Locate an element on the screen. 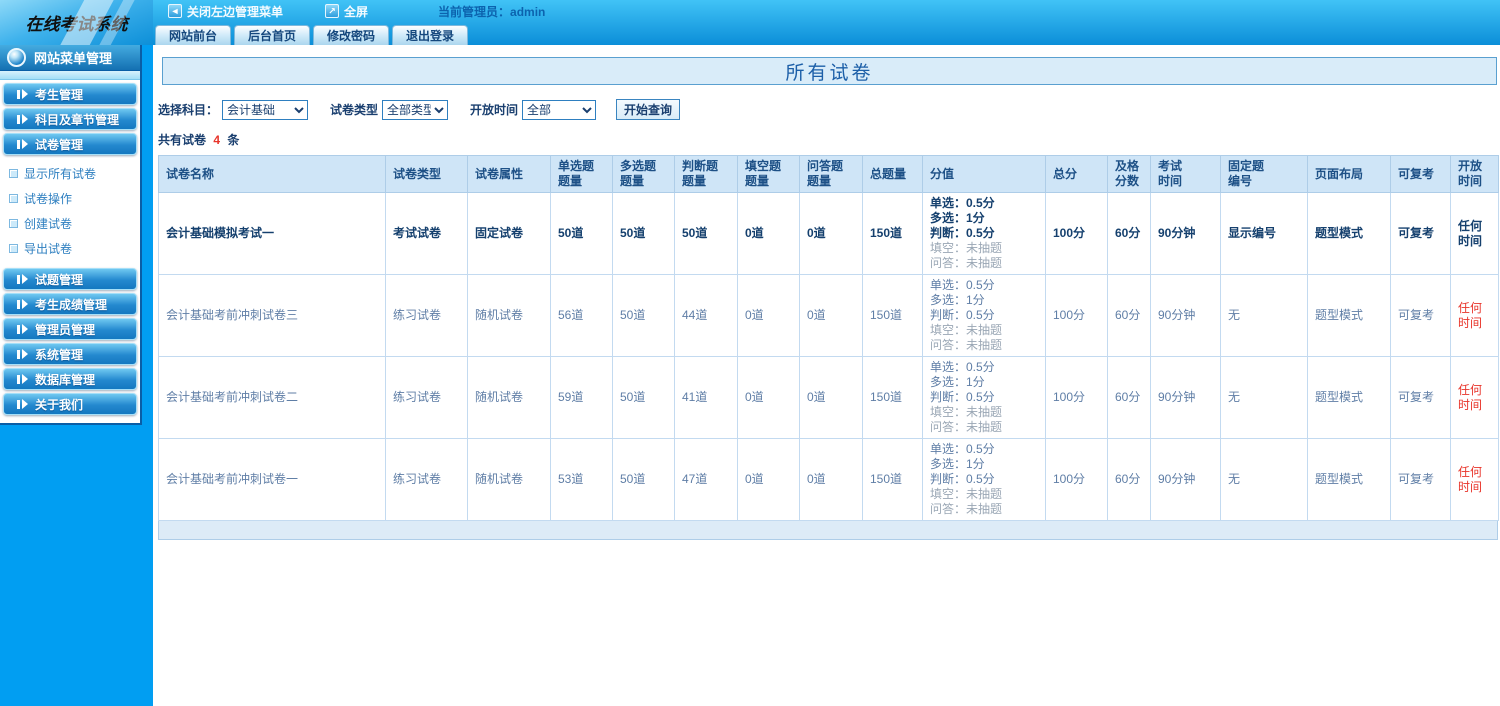 Image resolution: width=1500 pixels, height=706 pixels. cell-type: 考试试卷 is located at coordinates (426, 233).